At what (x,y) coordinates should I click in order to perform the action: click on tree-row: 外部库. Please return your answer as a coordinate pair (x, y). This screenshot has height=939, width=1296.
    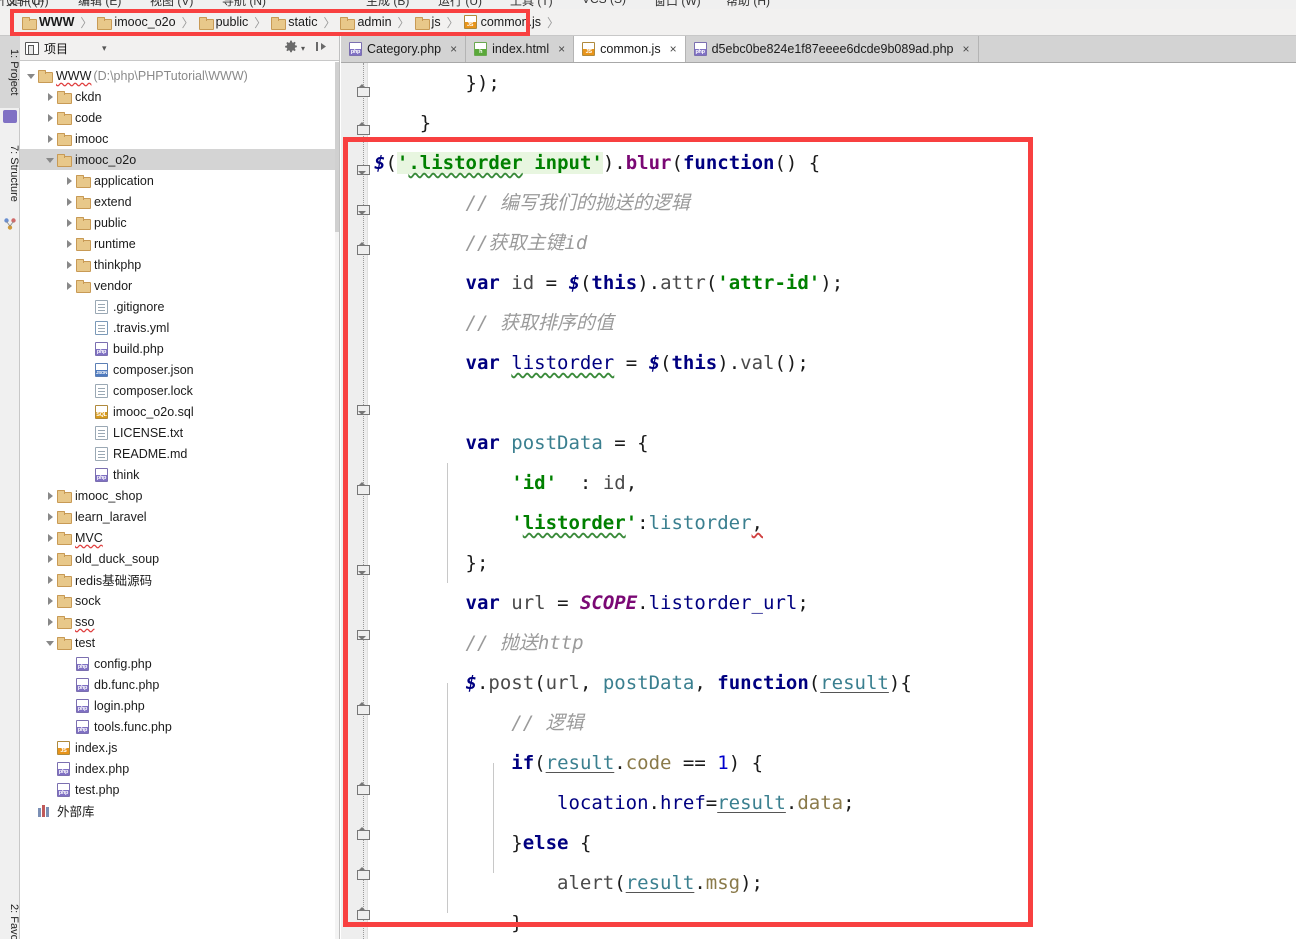
    Looking at the image, I should click on (177, 810).